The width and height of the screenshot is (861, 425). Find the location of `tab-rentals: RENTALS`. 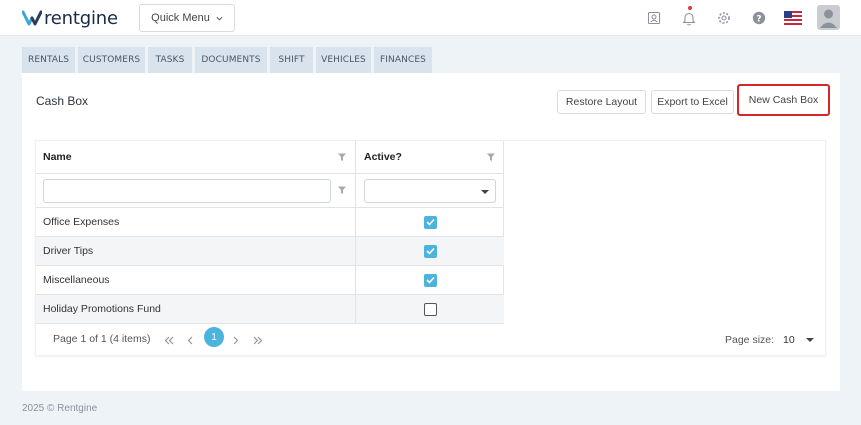

tab-rentals: RENTALS is located at coordinates (48, 60).